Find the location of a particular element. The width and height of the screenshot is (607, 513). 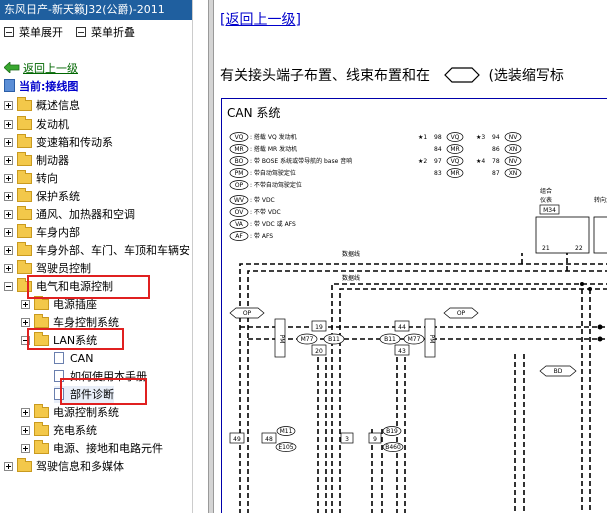

document-icon is located at coordinates (59, 358).